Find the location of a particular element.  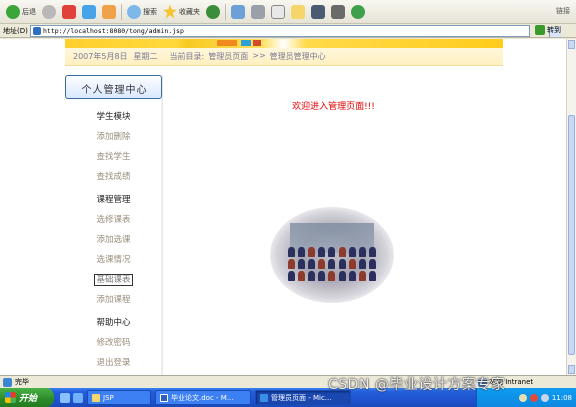

folder-icon is located at coordinates (298, 11).